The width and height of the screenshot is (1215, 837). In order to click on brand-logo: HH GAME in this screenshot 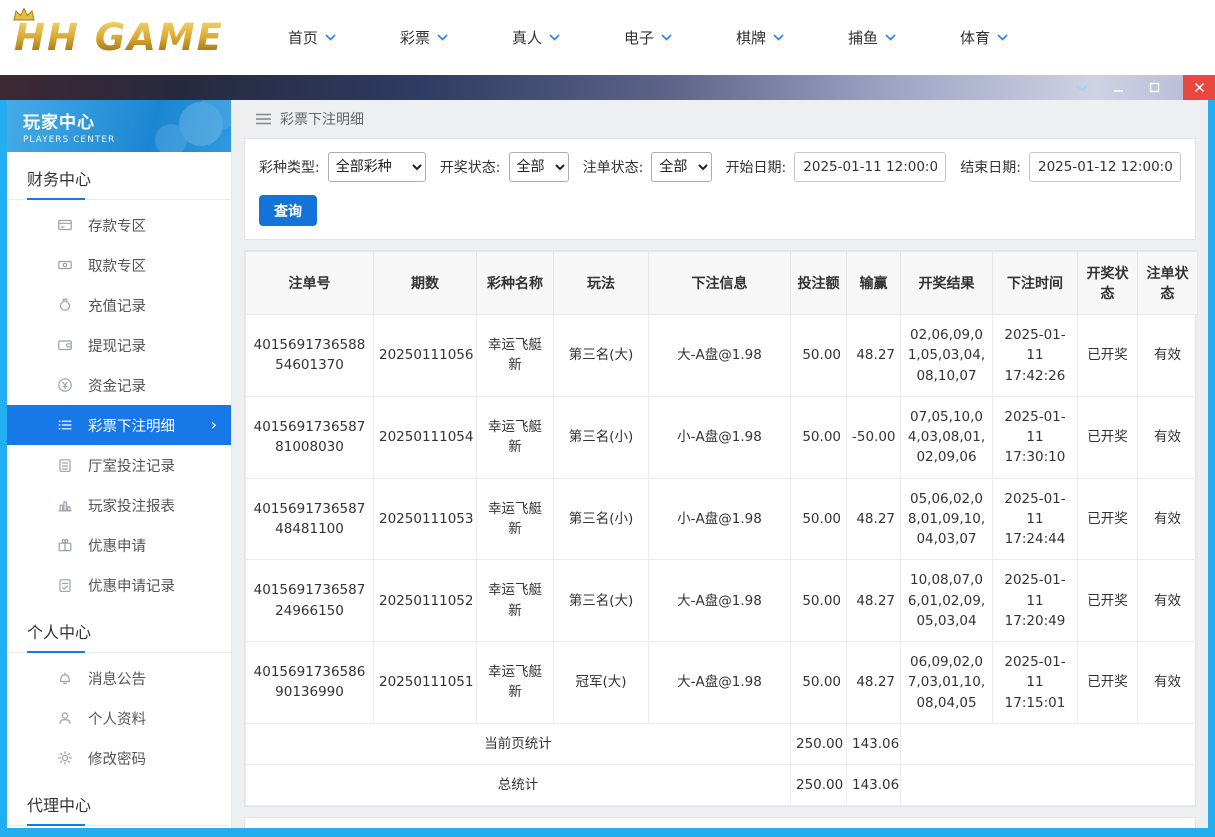, I will do `click(117, 33)`.